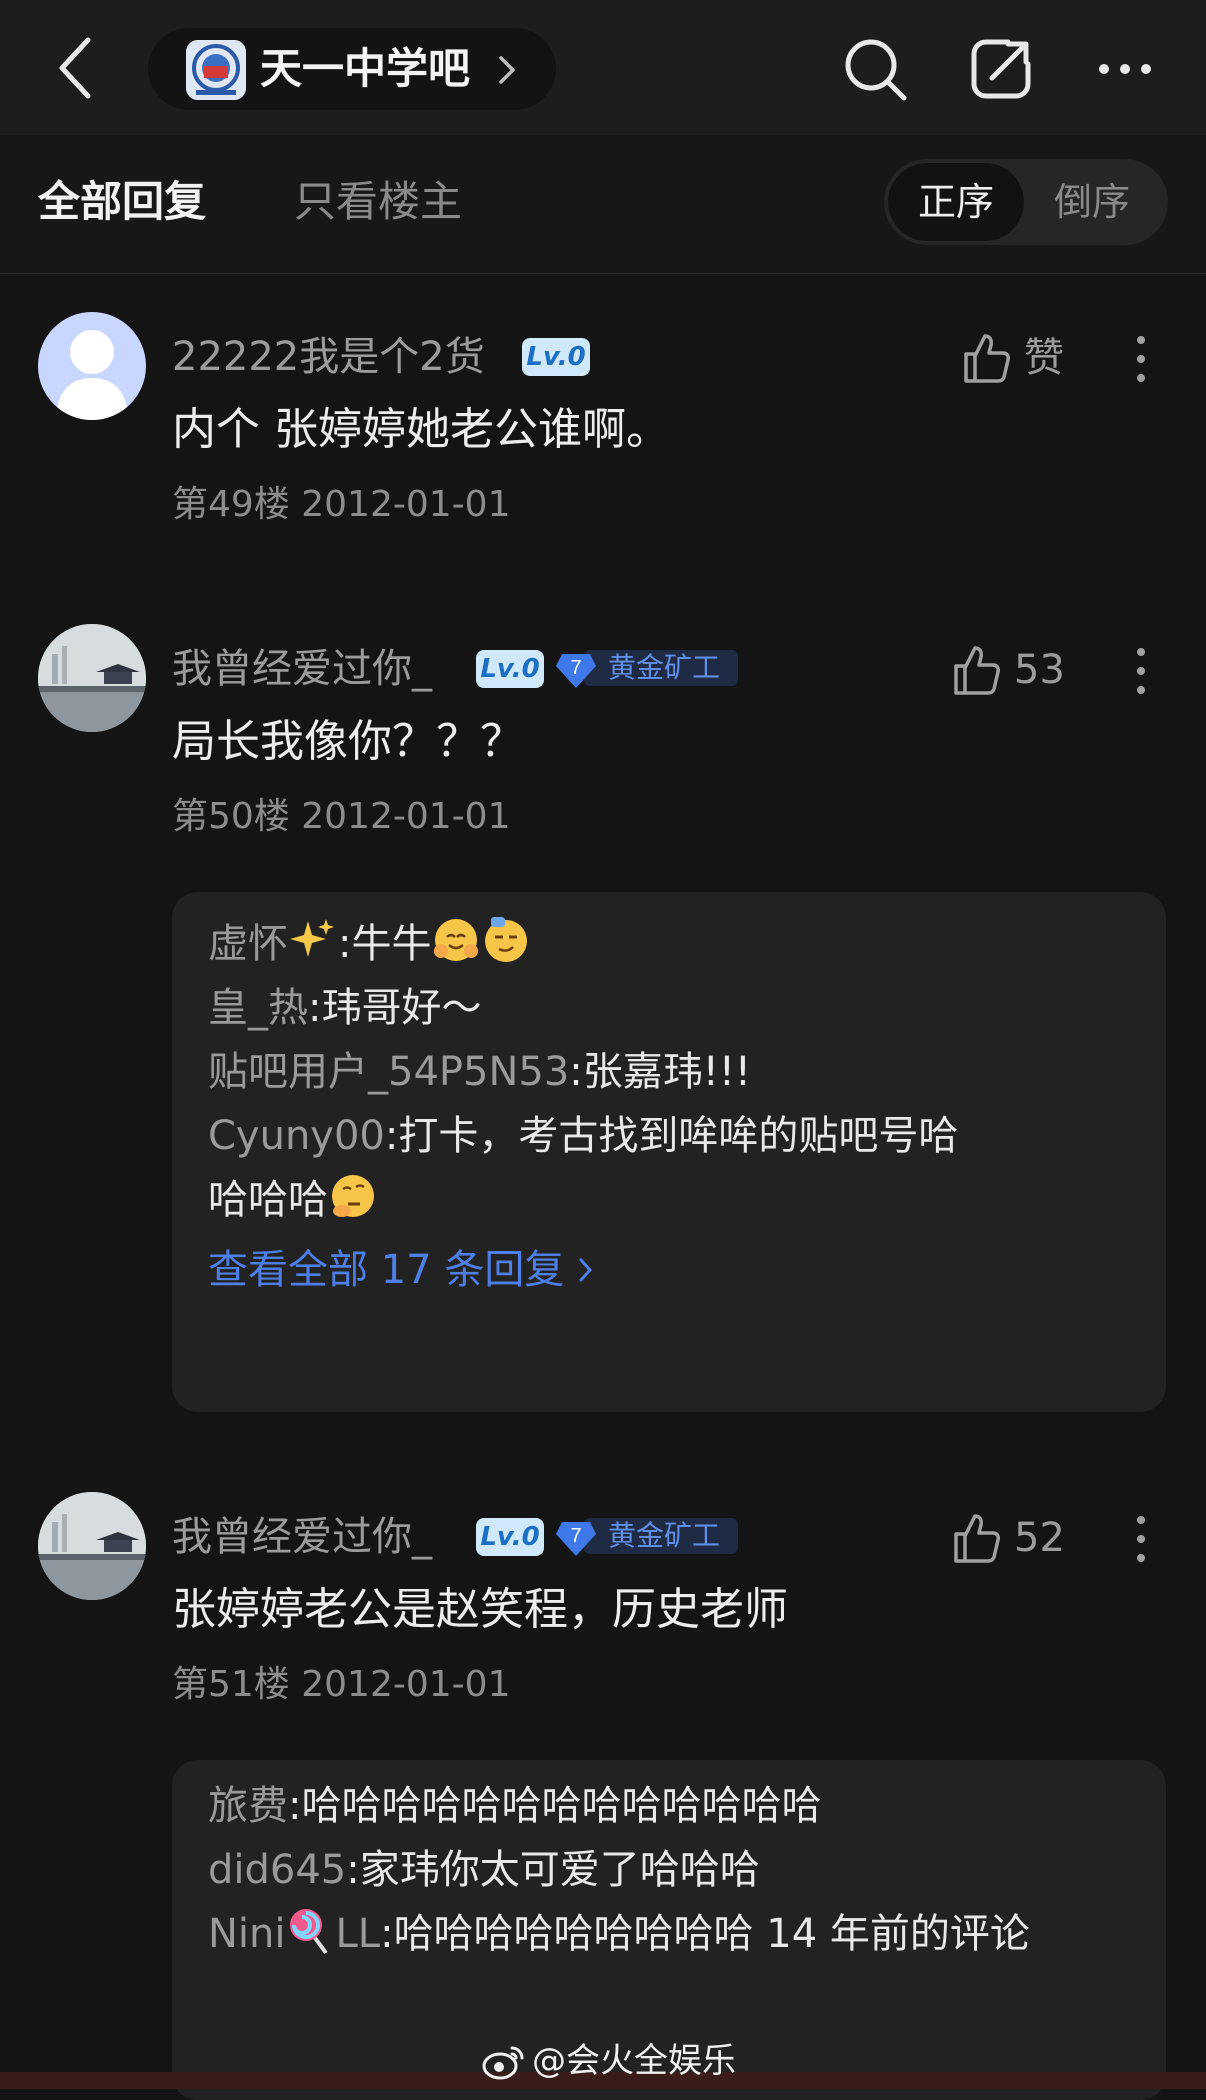  Describe the element at coordinates (666, 1072) in the screenshot. I see `sub-reply-text: 张嘉玮!!!` at that location.